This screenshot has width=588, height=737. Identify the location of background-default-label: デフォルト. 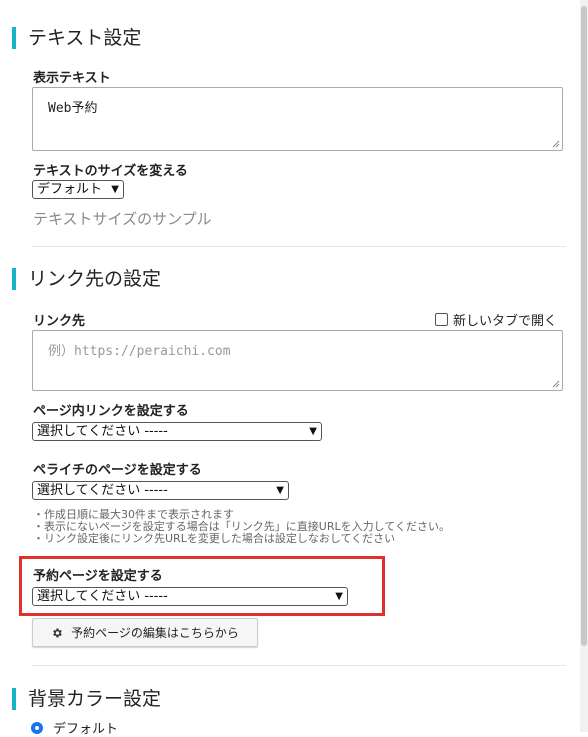
(85, 727).